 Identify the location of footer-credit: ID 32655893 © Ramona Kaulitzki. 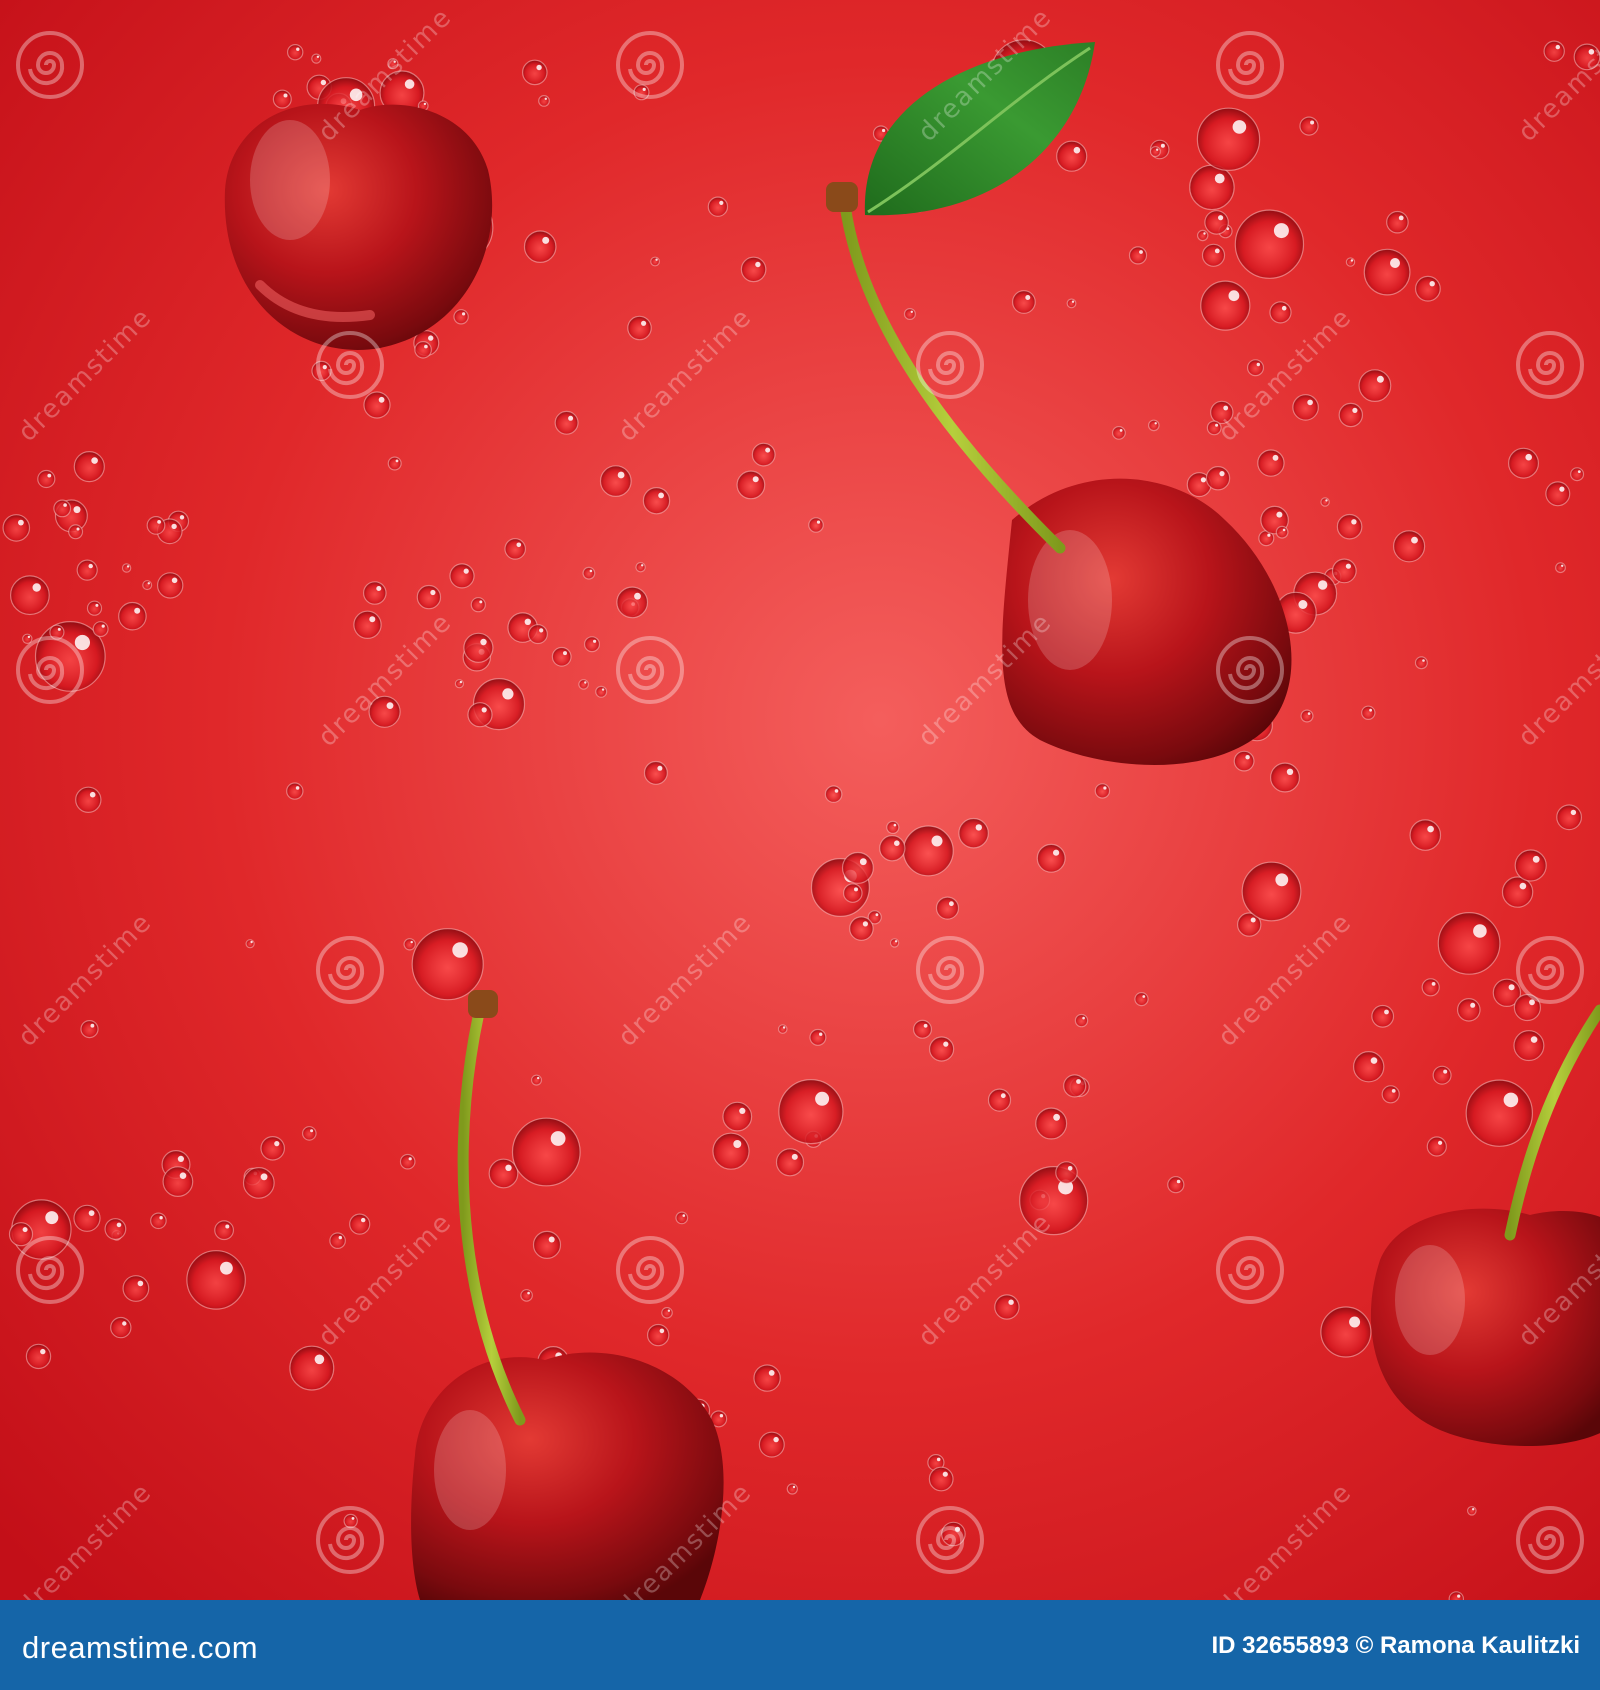
(1395, 1646).